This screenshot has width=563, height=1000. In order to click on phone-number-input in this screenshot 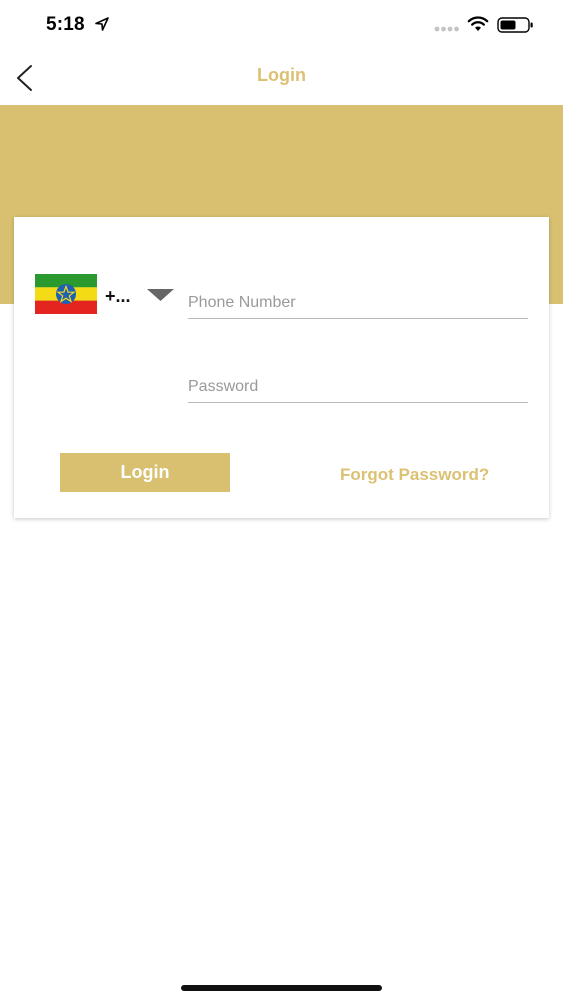, I will do `click(358, 303)`.